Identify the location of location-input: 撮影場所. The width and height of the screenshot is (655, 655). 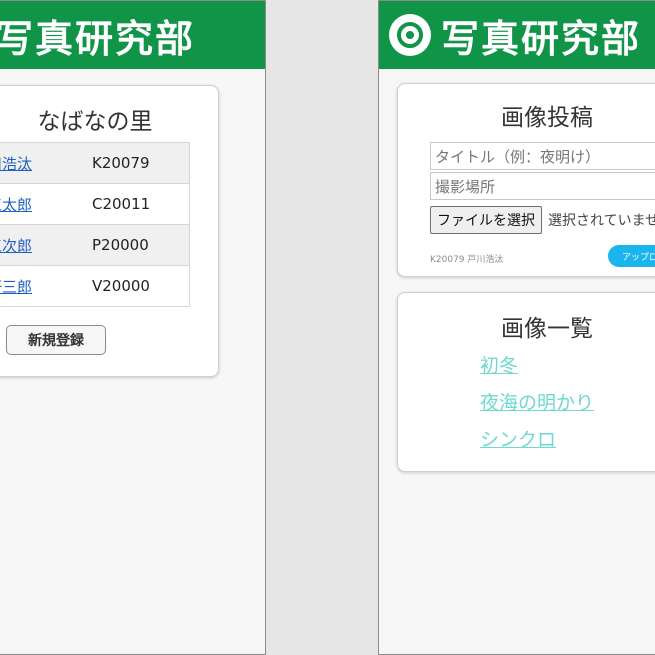
(542, 186).